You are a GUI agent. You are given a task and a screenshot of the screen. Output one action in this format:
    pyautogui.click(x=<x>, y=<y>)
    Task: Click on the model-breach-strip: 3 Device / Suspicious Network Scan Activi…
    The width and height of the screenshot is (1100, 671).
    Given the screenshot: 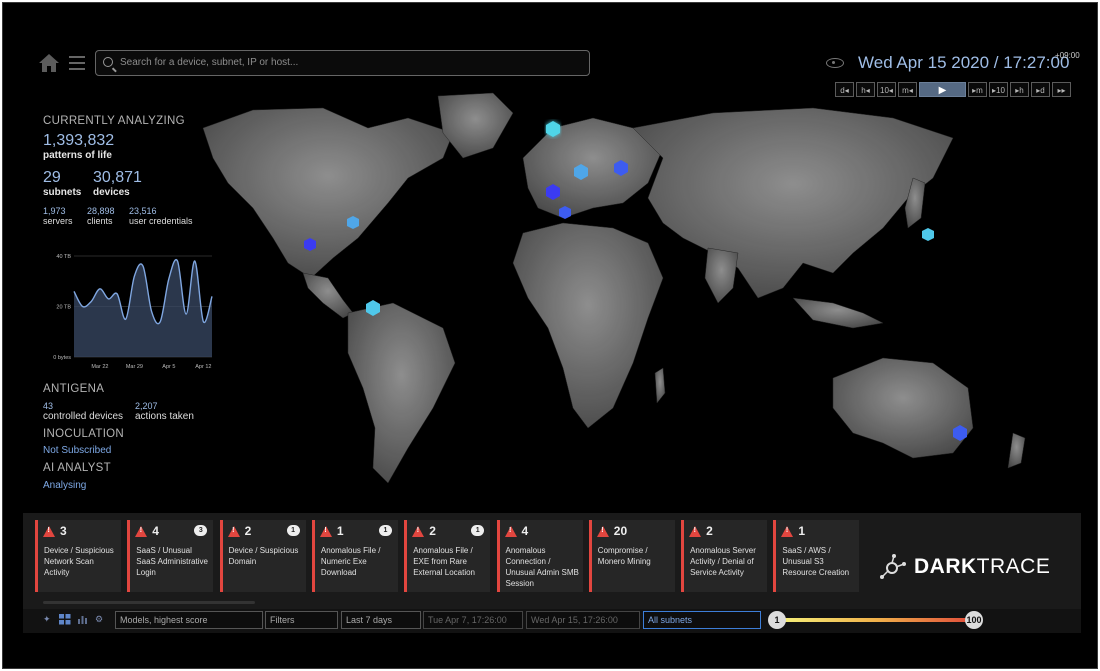 What is the action you would take?
    pyautogui.click(x=552, y=561)
    